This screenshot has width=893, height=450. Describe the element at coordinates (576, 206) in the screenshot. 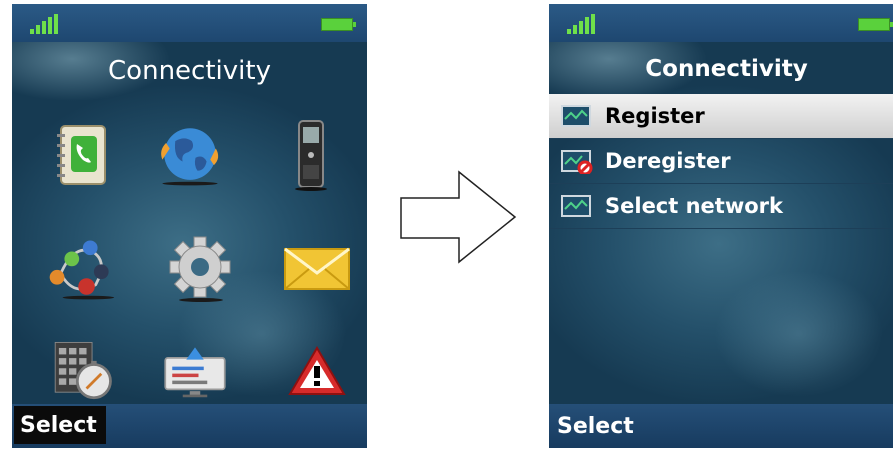

I see `select-network-icon` at that location.